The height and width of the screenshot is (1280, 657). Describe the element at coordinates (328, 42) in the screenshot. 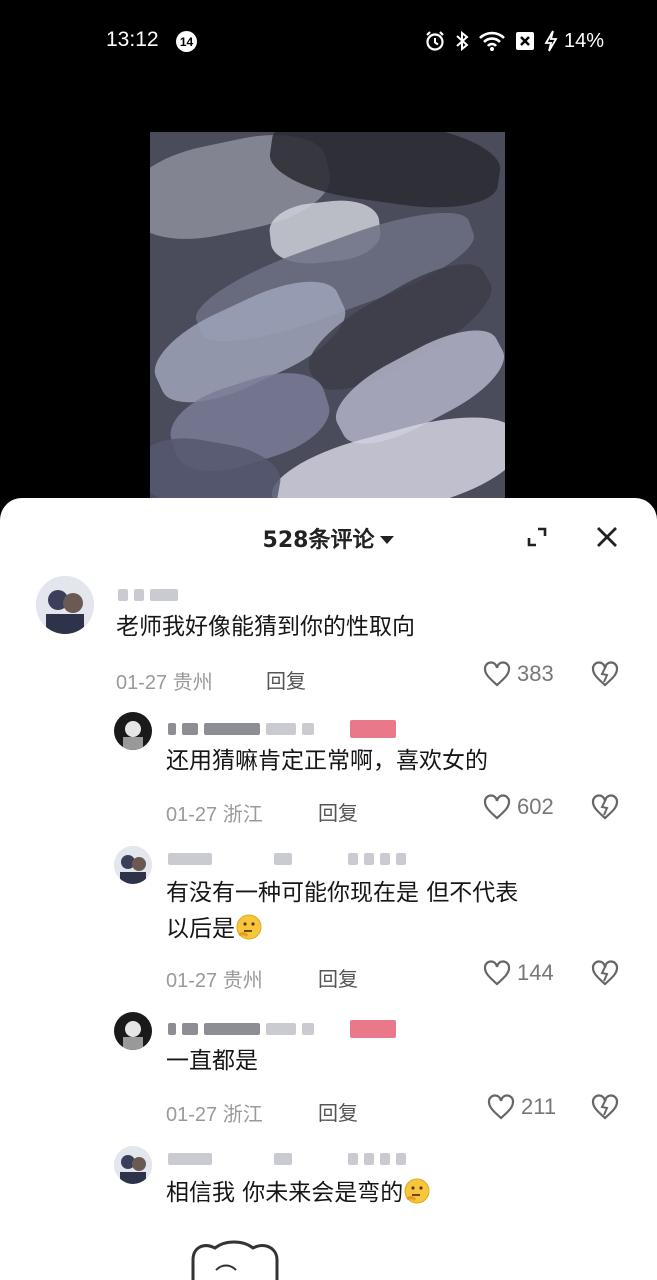

I see `status-bar: 13:12 14 14%` at that location.